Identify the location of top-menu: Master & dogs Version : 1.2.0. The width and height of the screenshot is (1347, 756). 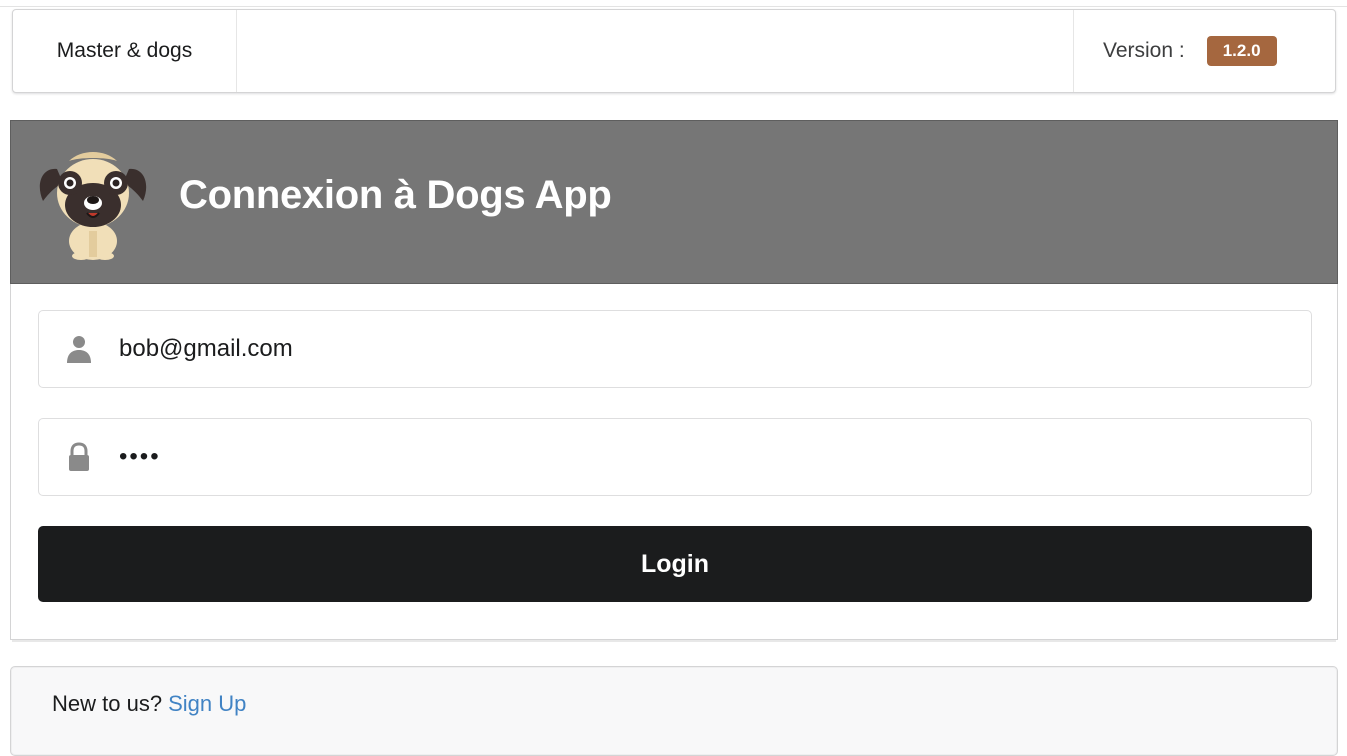
(674, 51).